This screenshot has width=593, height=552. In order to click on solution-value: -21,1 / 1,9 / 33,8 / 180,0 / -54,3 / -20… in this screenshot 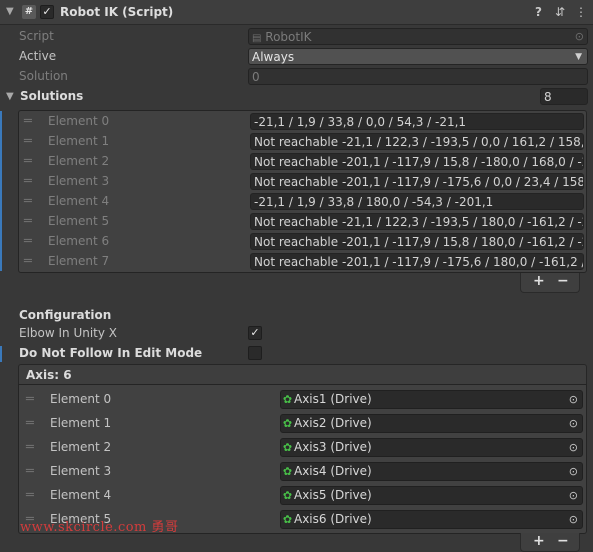, I will do `click(374, 202)`.